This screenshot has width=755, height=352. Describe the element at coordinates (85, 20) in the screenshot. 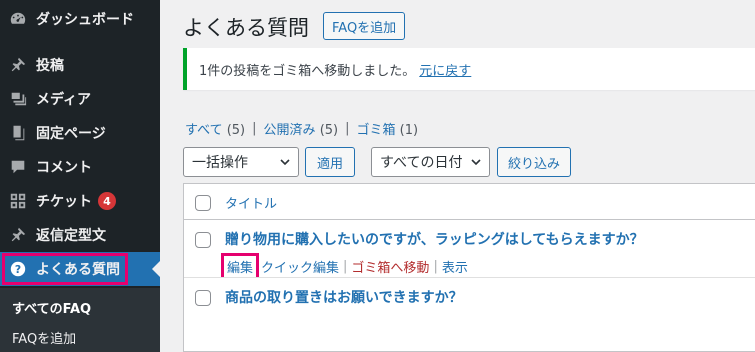

I see `sidebar-item-label: ダッシュボード` at that location.